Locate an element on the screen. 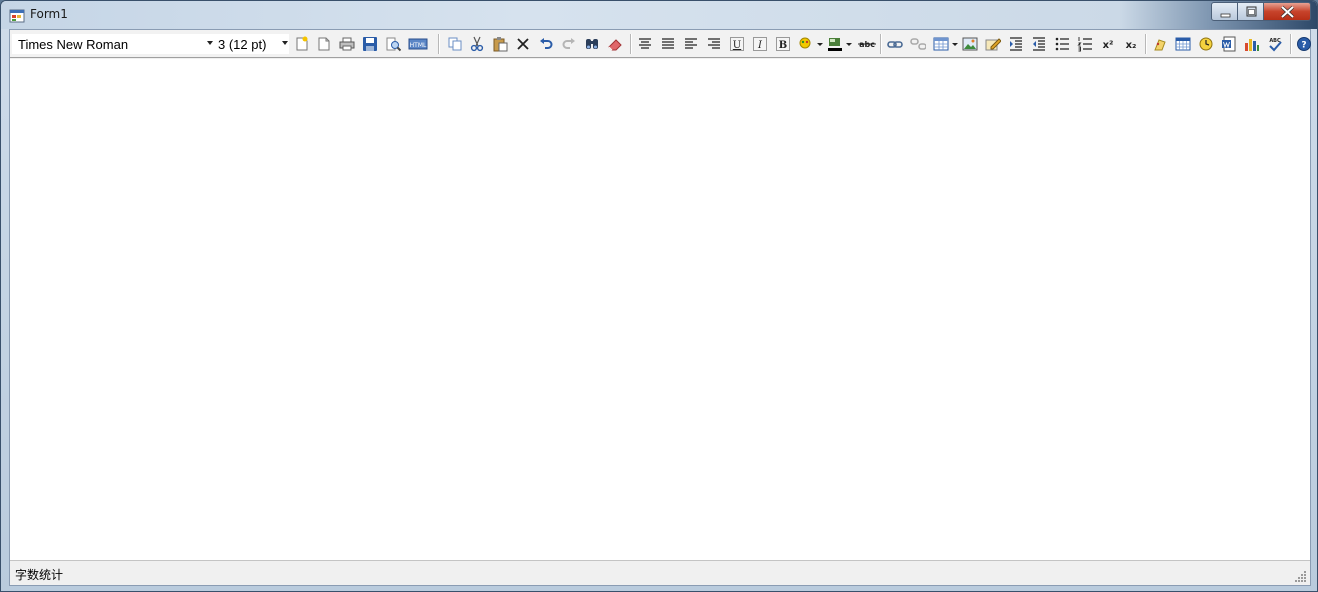  calendar-icon is located at coordinates (1183, 44).